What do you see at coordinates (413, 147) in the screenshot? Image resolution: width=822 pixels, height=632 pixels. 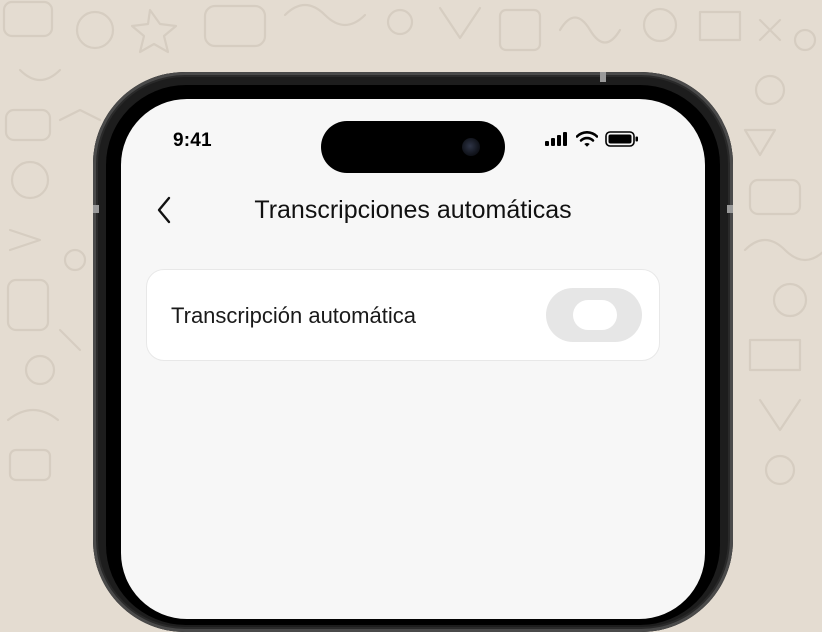 I see `dynamic-island` at bounding box center [413, 147].